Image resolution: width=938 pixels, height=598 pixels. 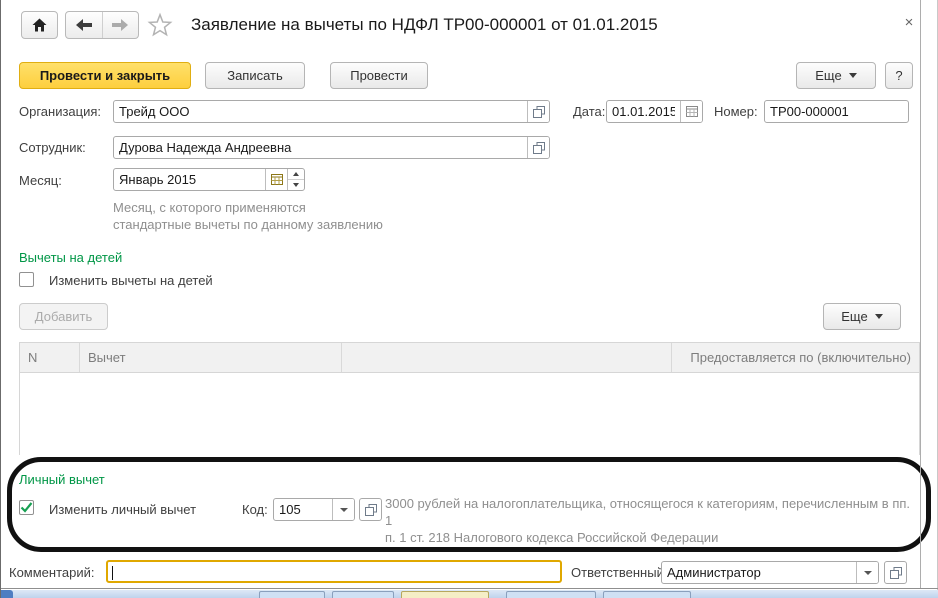 What do you see at coordinates (62, 479) in the screenshot?
I see `personal-section-title: Личный вычет` at bounding box center [62, 479].